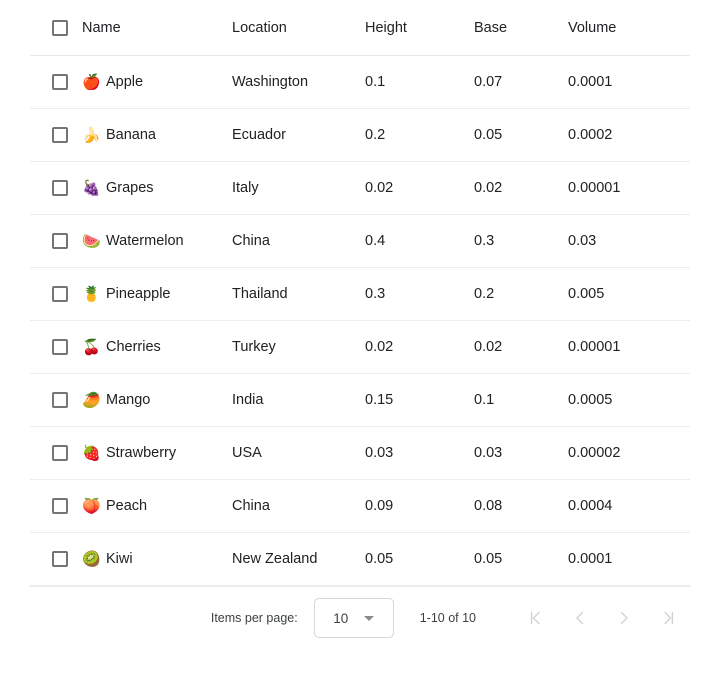  I want to click on table-row: 🥭 Mango India 0.15 0.1 0.0005, so click(360, 400).